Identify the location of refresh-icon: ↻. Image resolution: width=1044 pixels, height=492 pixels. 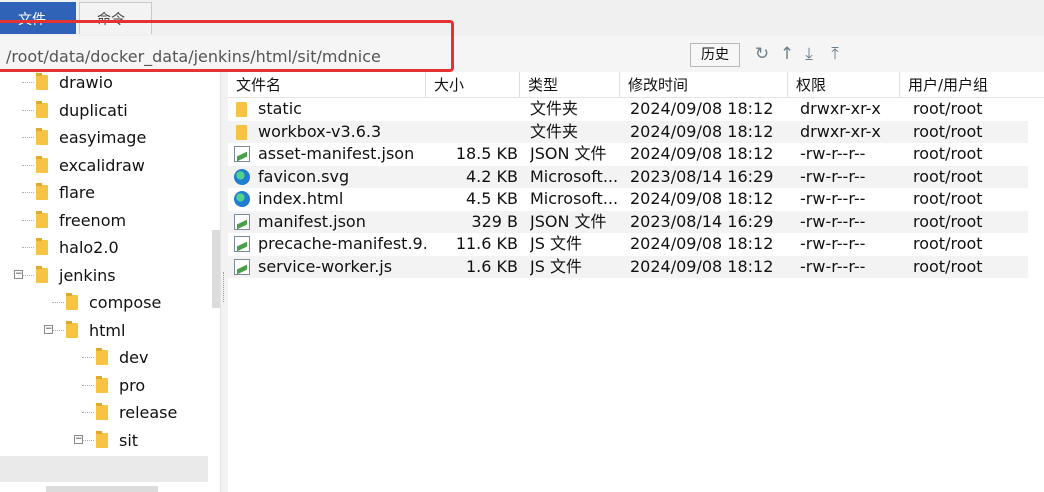
(762, 54).